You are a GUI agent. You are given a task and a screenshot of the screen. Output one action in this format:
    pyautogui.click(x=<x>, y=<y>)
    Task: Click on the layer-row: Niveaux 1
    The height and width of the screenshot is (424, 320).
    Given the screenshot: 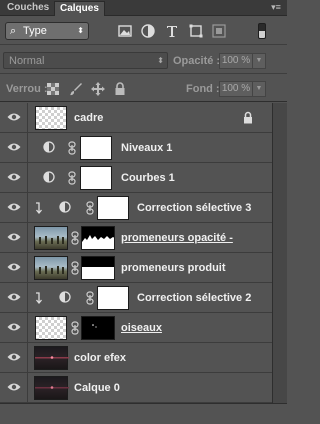 What is the action you would take?
    pyautogui.click(x=136, y=148)
    